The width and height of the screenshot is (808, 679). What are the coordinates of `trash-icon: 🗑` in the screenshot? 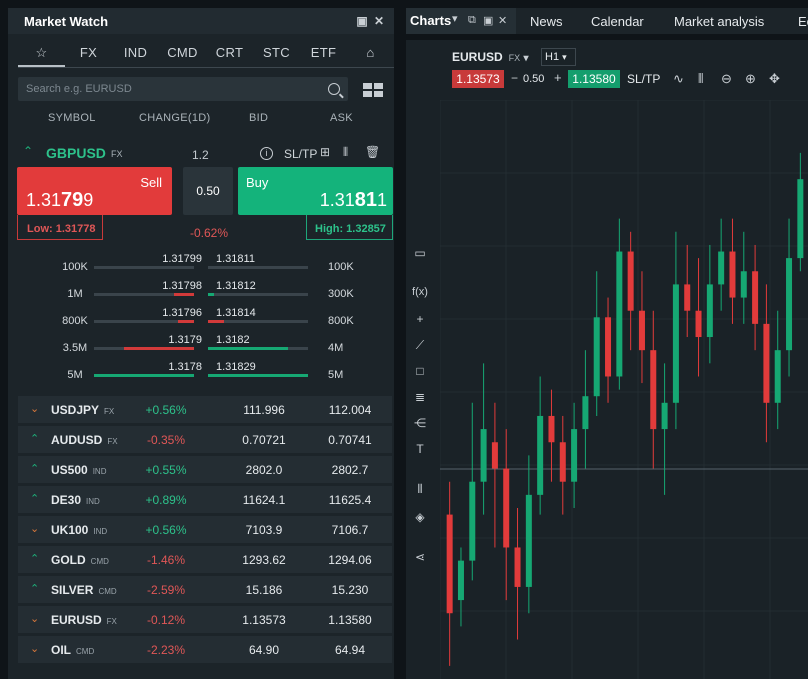 It's located at (372, 152).